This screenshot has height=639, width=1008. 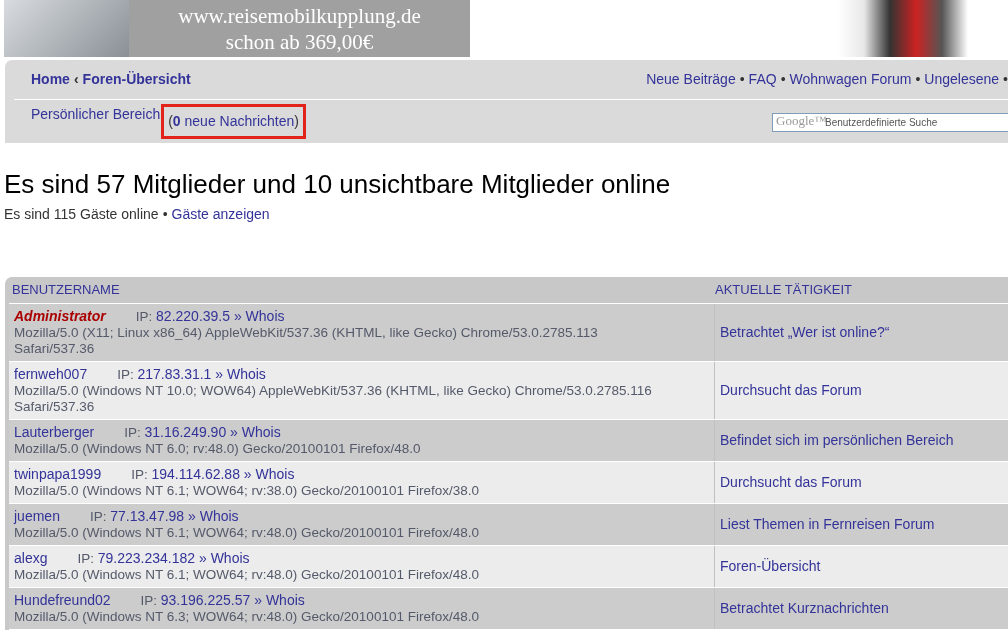 I want to click on activity-link: Liest Themen in Fernreisen Forum, so click(x=827, y=525).